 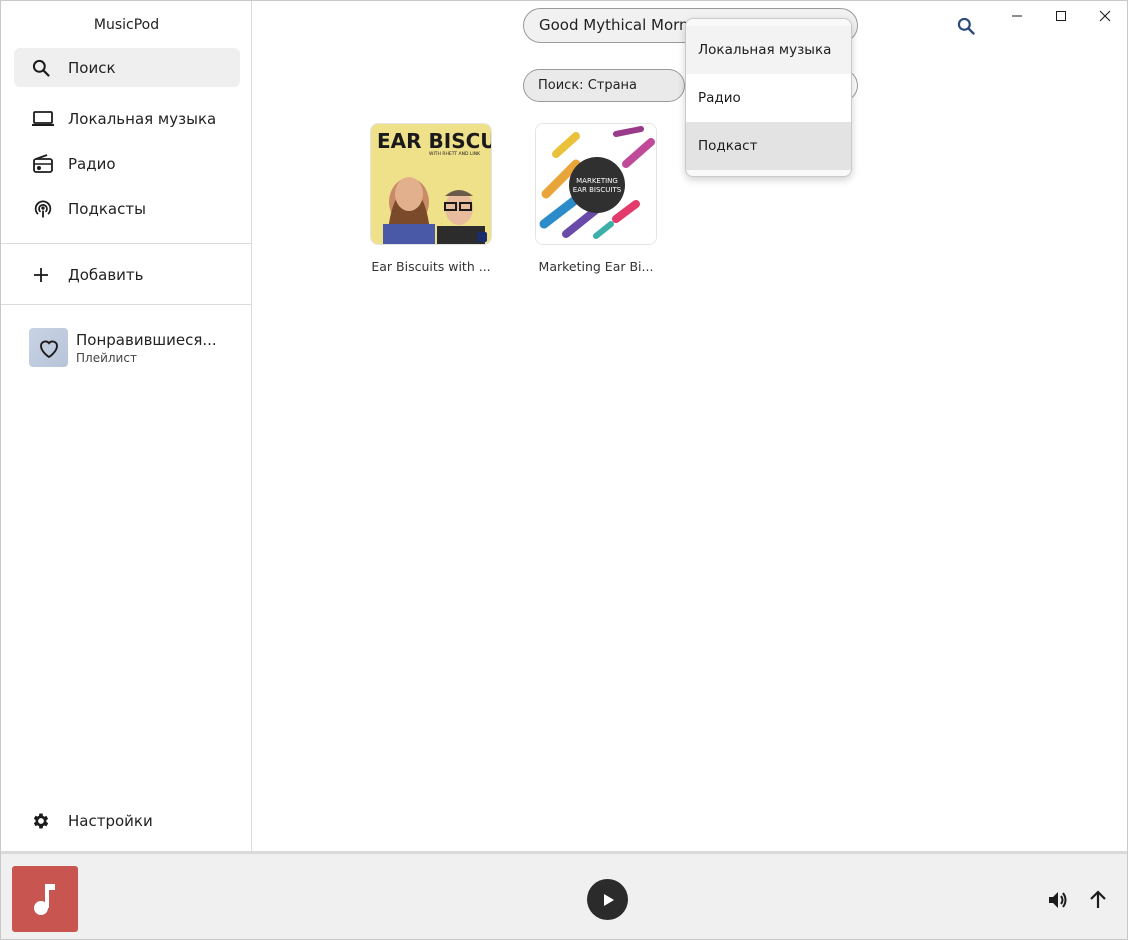 I want to click on player-bar, so click(x=564, y=895).